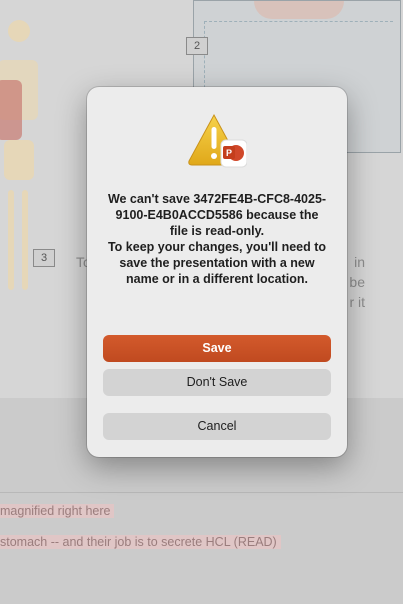 Image resolution: width=403 pixels, height=604 pixels. What do you see at coordinates (217, 426) in the screenshot?
I see `cancel-button: Cancel` at bounding box center [217, 426].